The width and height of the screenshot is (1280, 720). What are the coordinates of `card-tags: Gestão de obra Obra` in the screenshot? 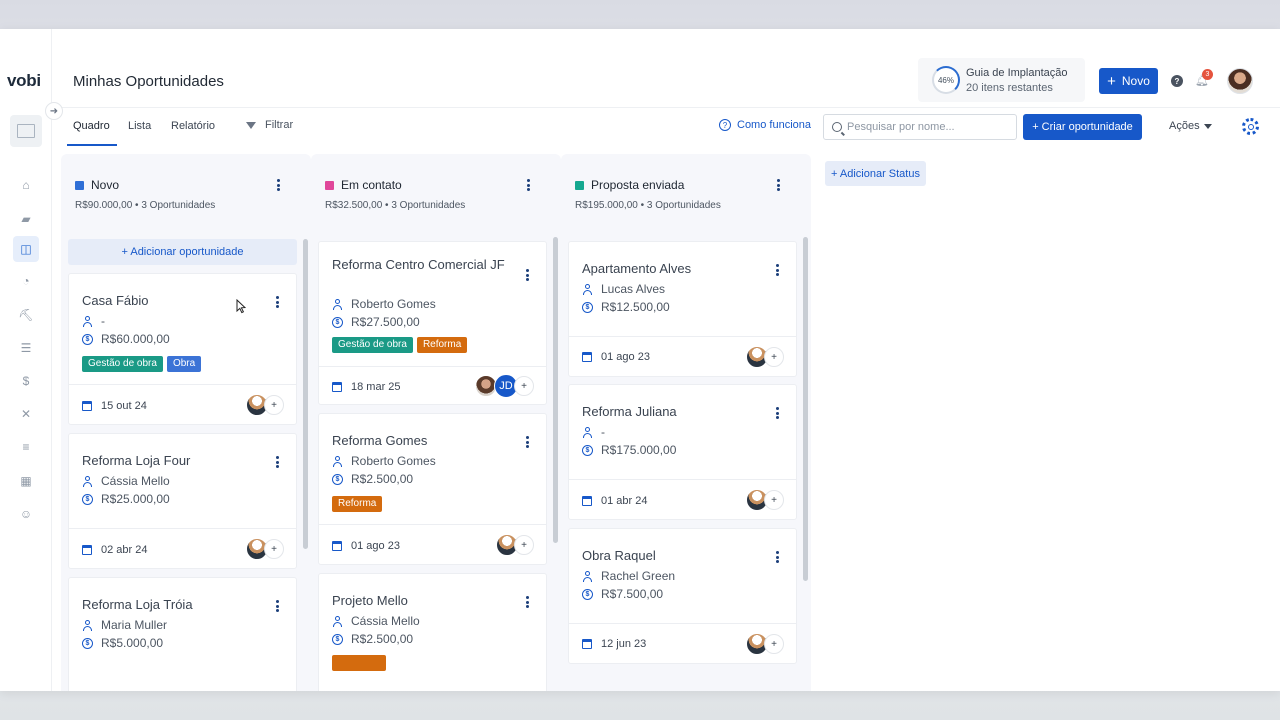 It's located at (142, 364).